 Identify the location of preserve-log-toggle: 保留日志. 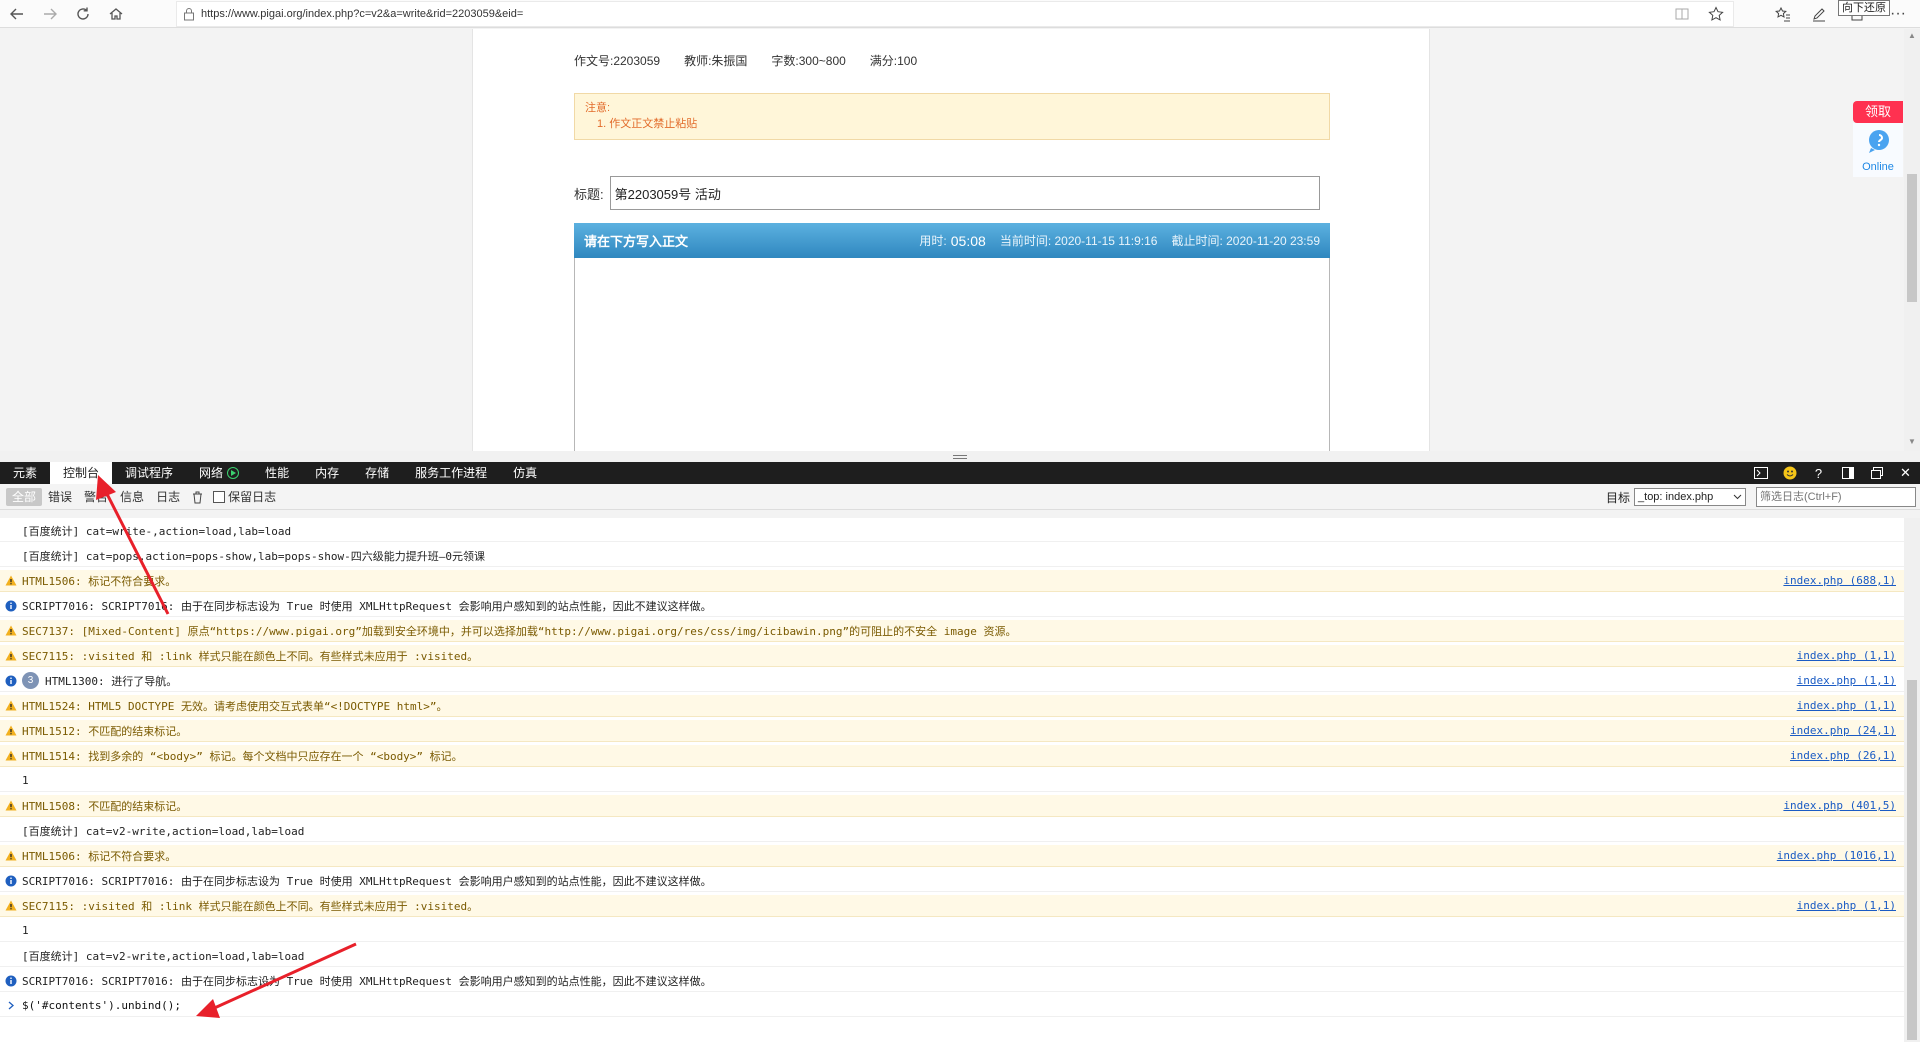
(244, 496).